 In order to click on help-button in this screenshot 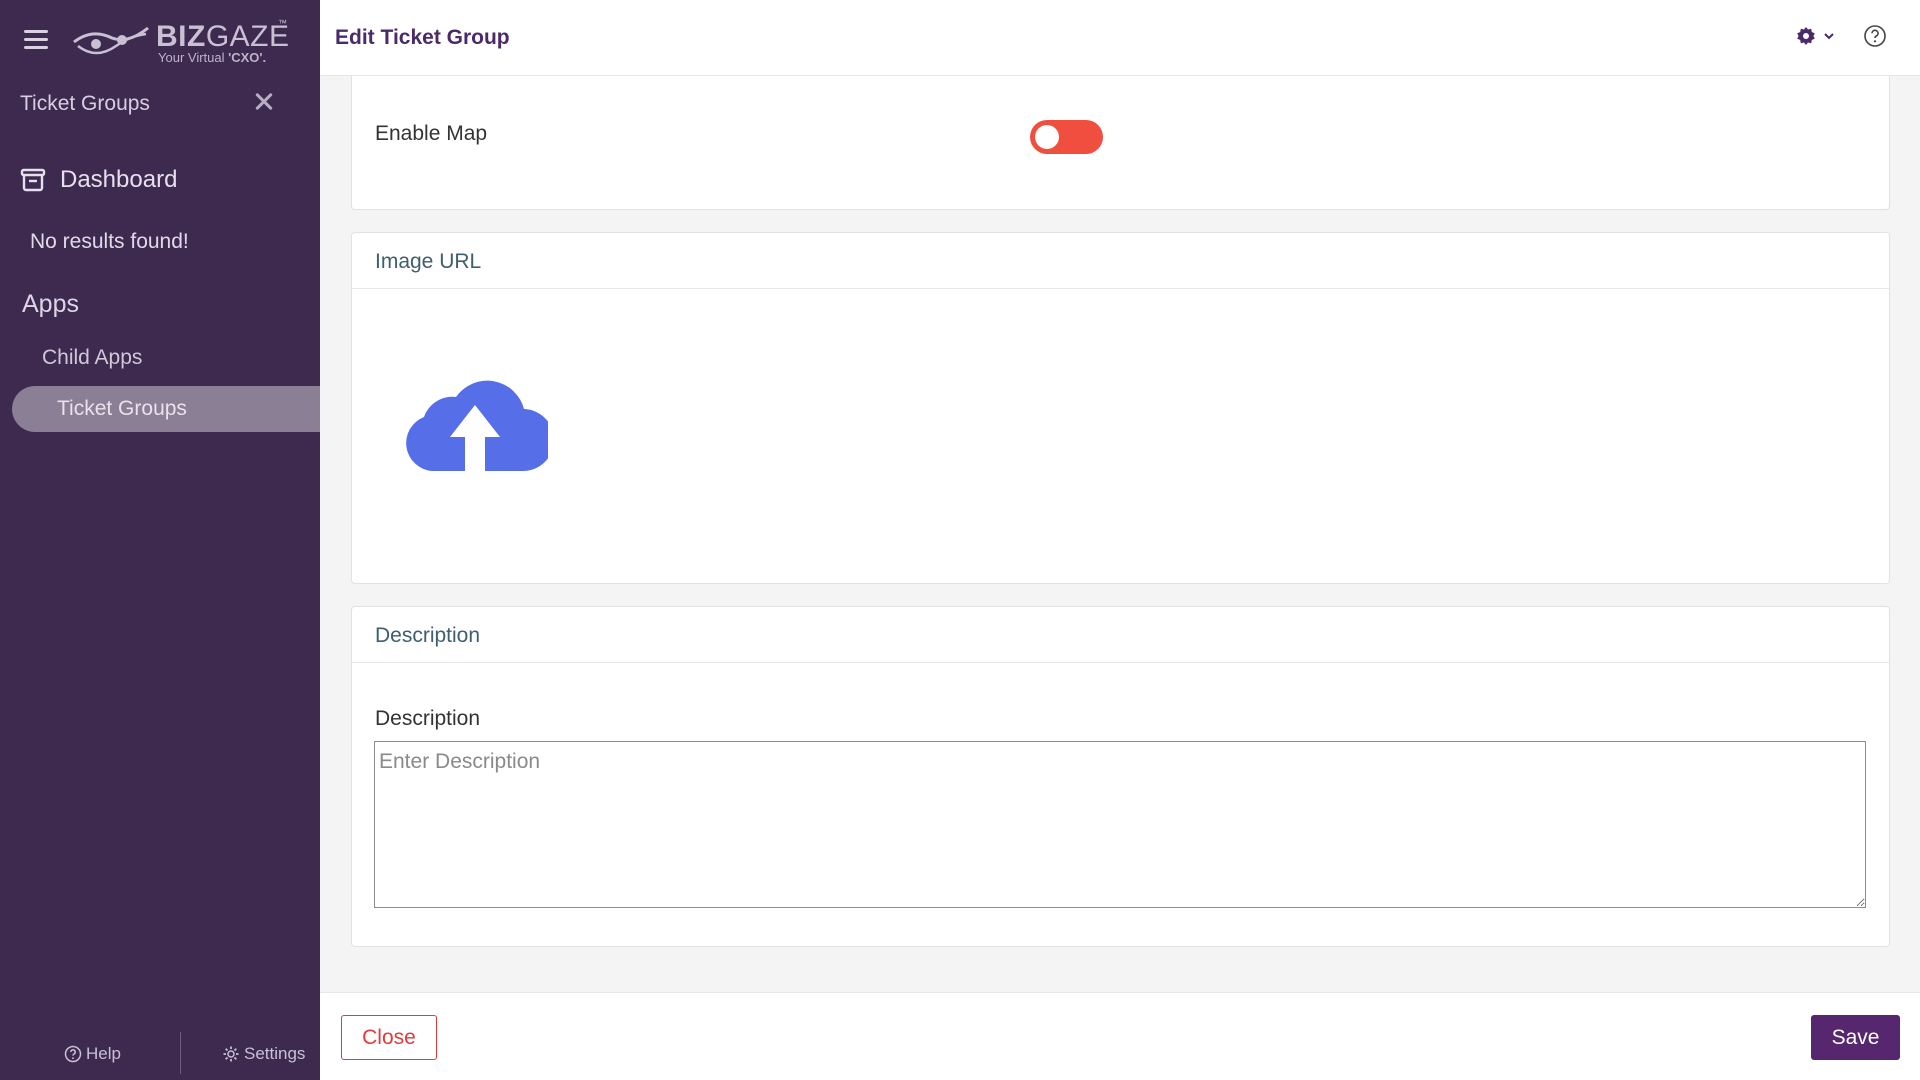, I will do `click(1875, 38)`.